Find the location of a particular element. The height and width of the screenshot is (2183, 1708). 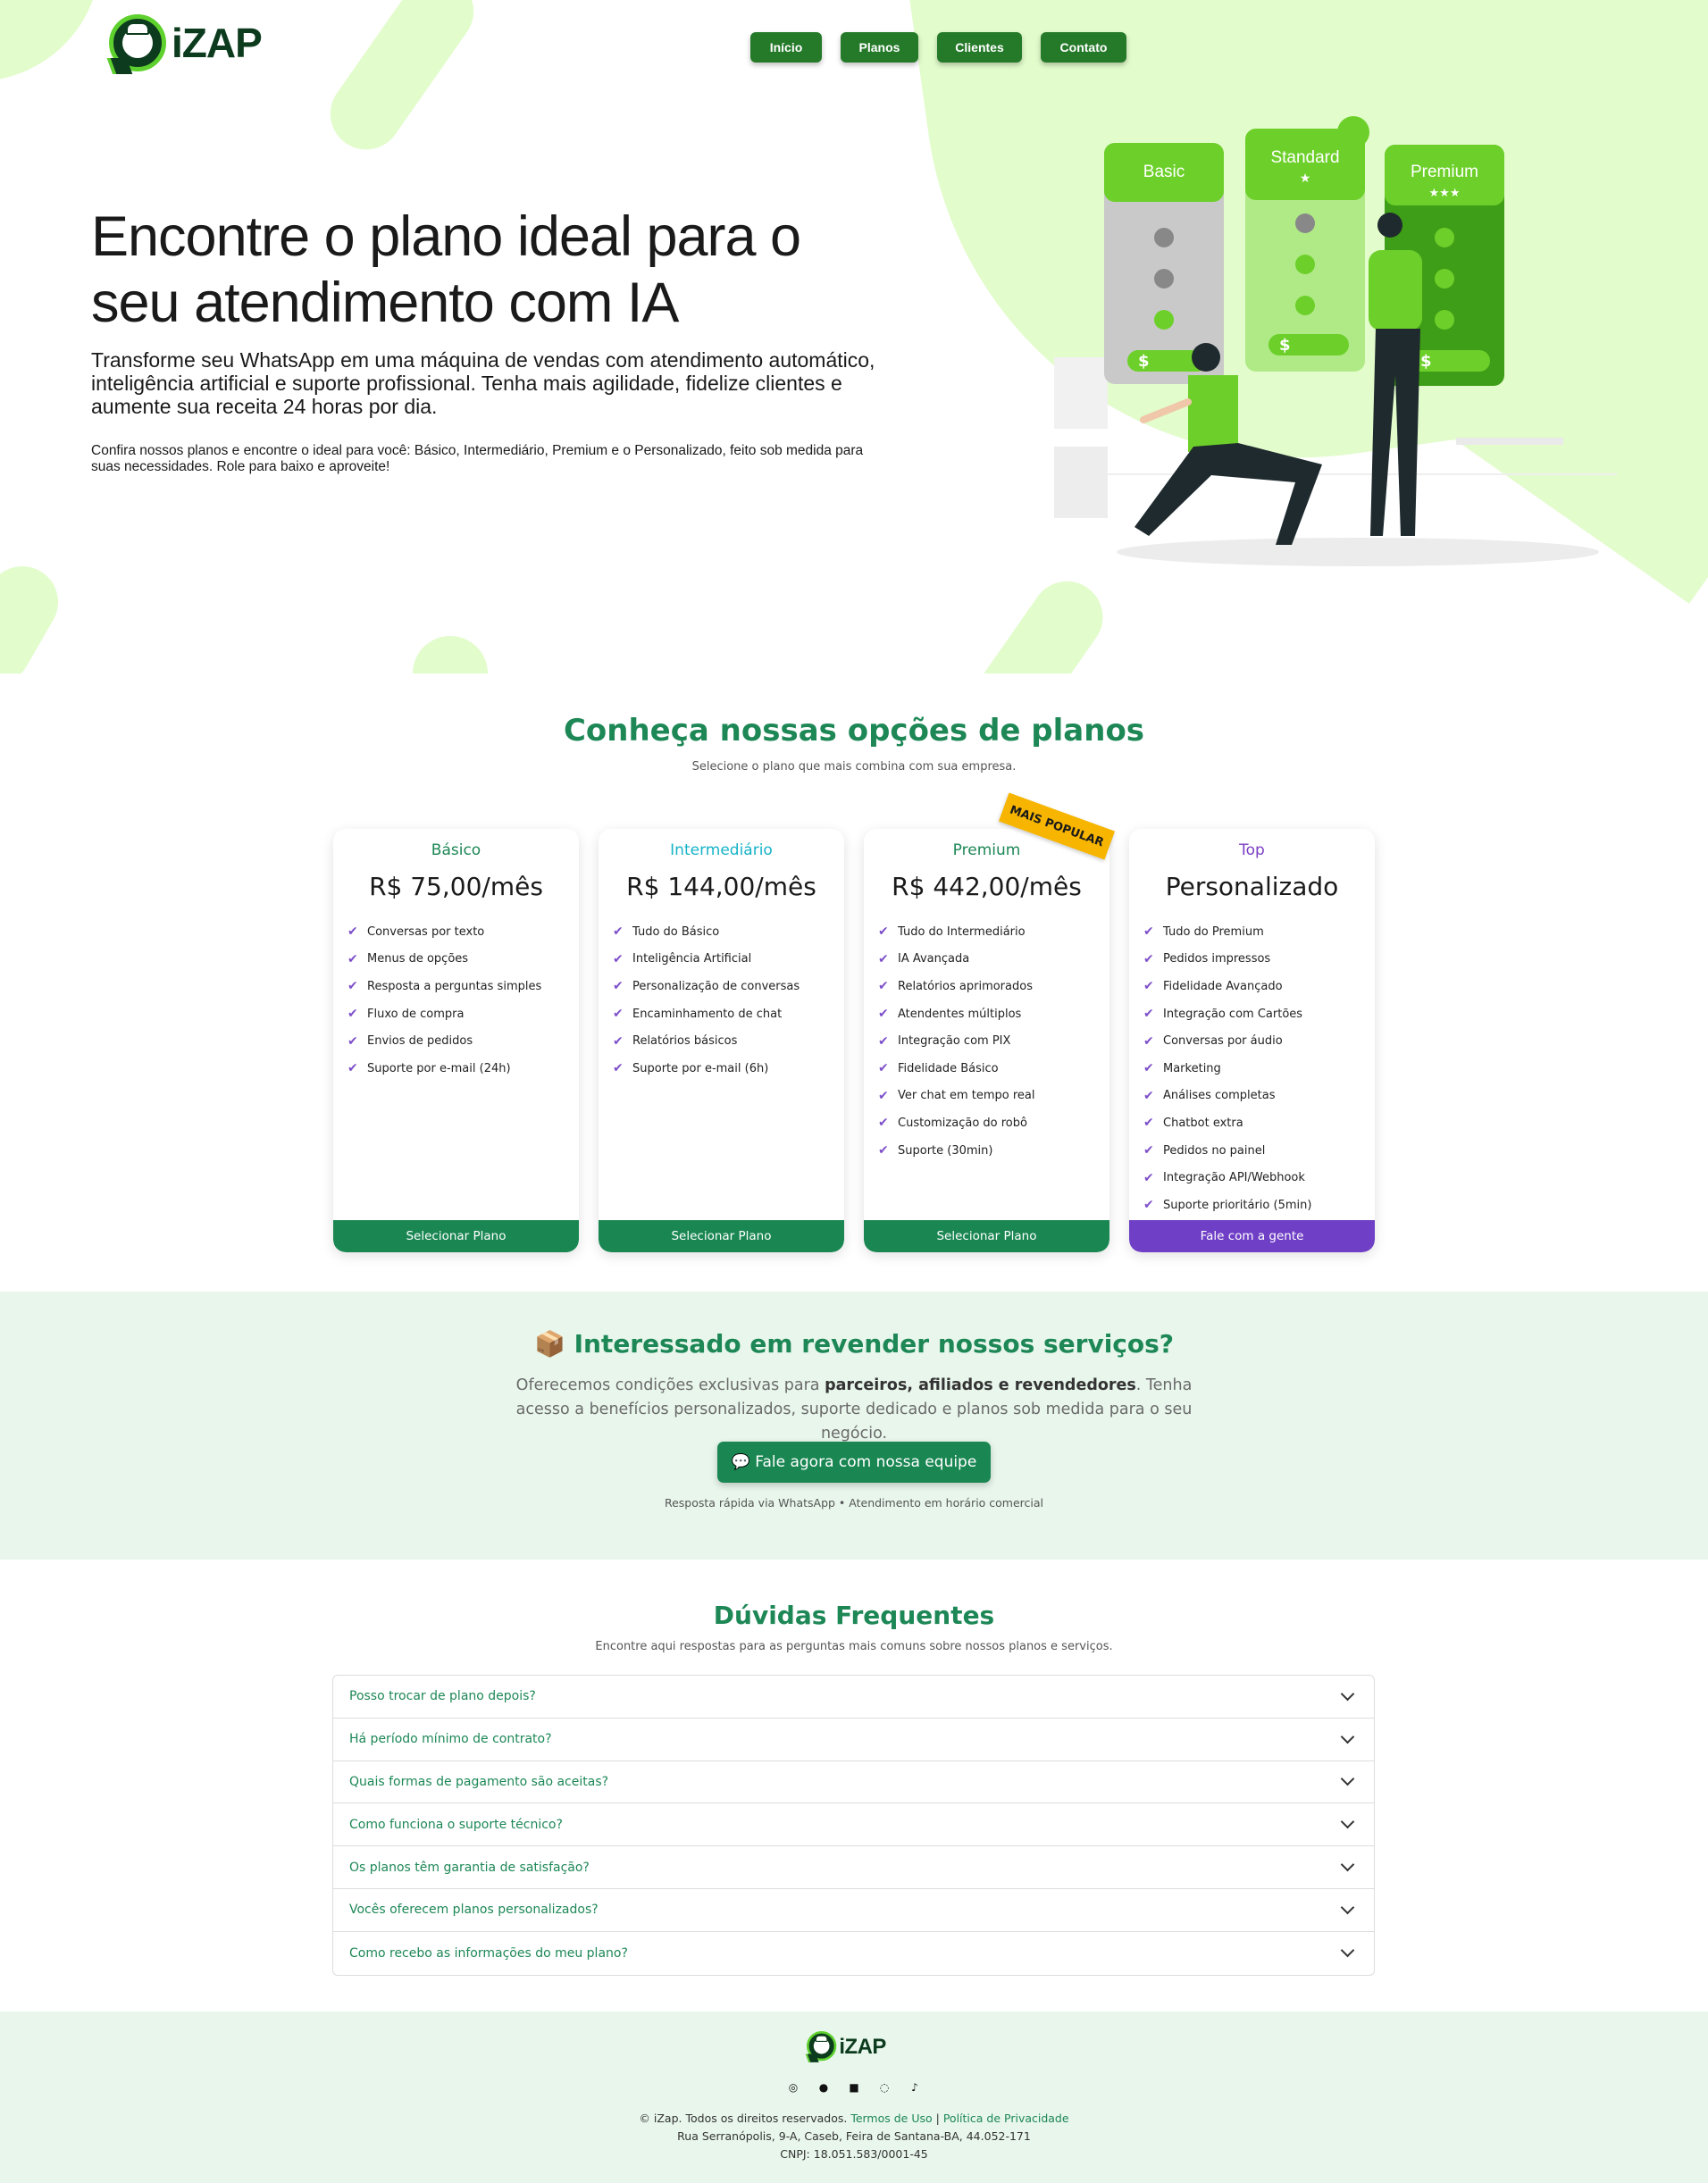

feature-item: ✔ Suporte por e-mail (24h) is located at coordinates (458, 1069).